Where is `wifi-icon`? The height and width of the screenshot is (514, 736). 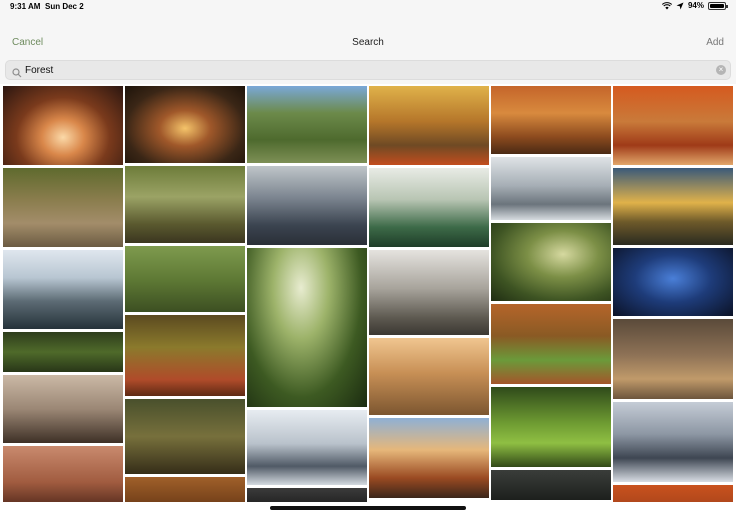 wifi-icon is located at coordinates (666, 5).